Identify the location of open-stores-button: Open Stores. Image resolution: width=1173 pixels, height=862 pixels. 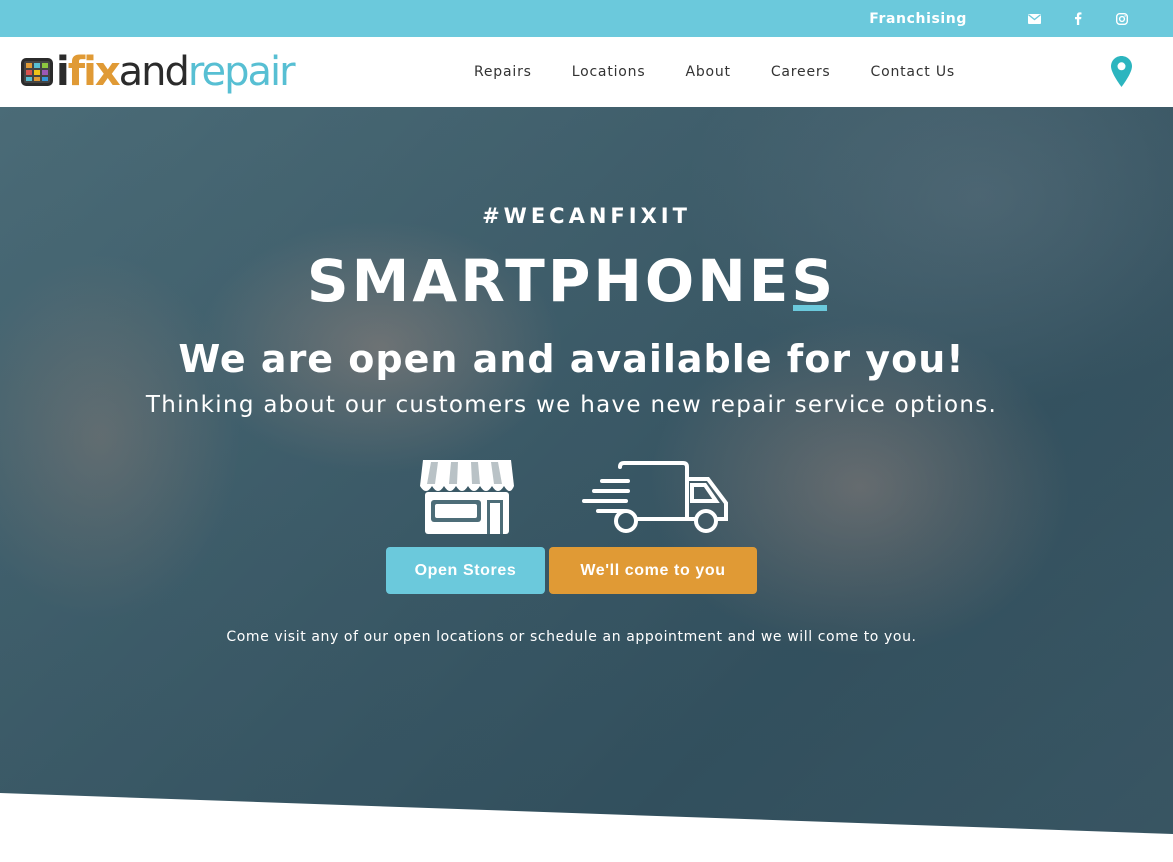
(465, 570).